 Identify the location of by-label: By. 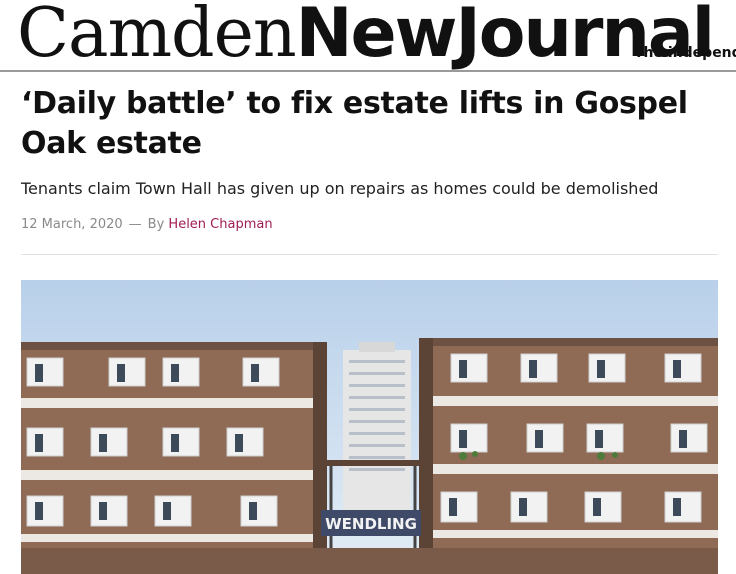
(156, 224).